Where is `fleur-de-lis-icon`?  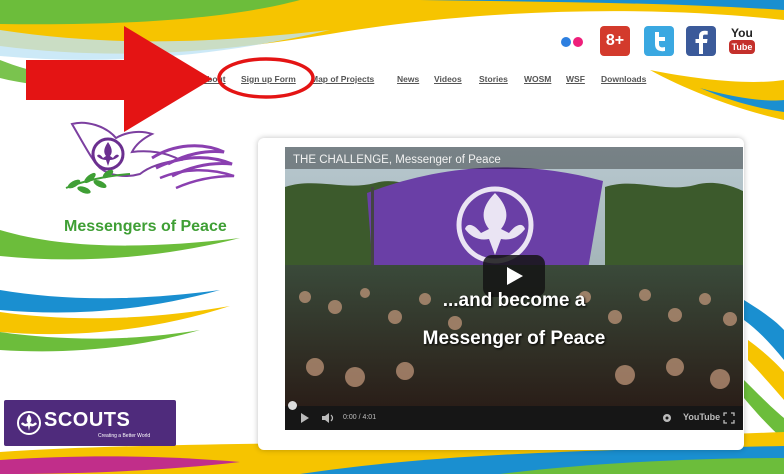 fleur-de-lis-icon is located at coordinates (29, 423).